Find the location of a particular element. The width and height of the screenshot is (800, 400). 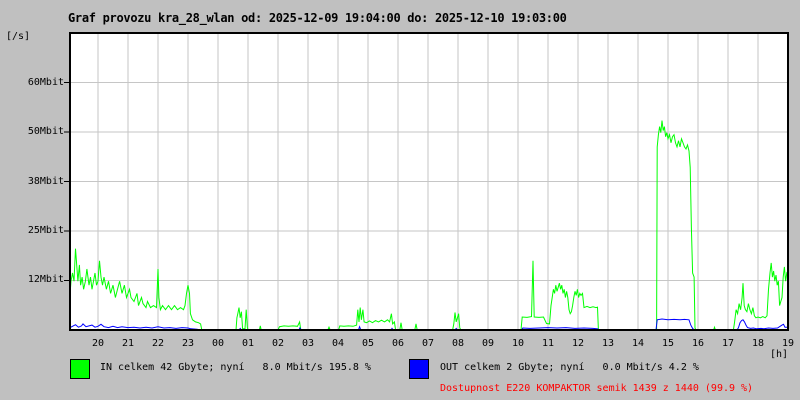

x-tick-label: 19 is located at coordinates (788, 343).